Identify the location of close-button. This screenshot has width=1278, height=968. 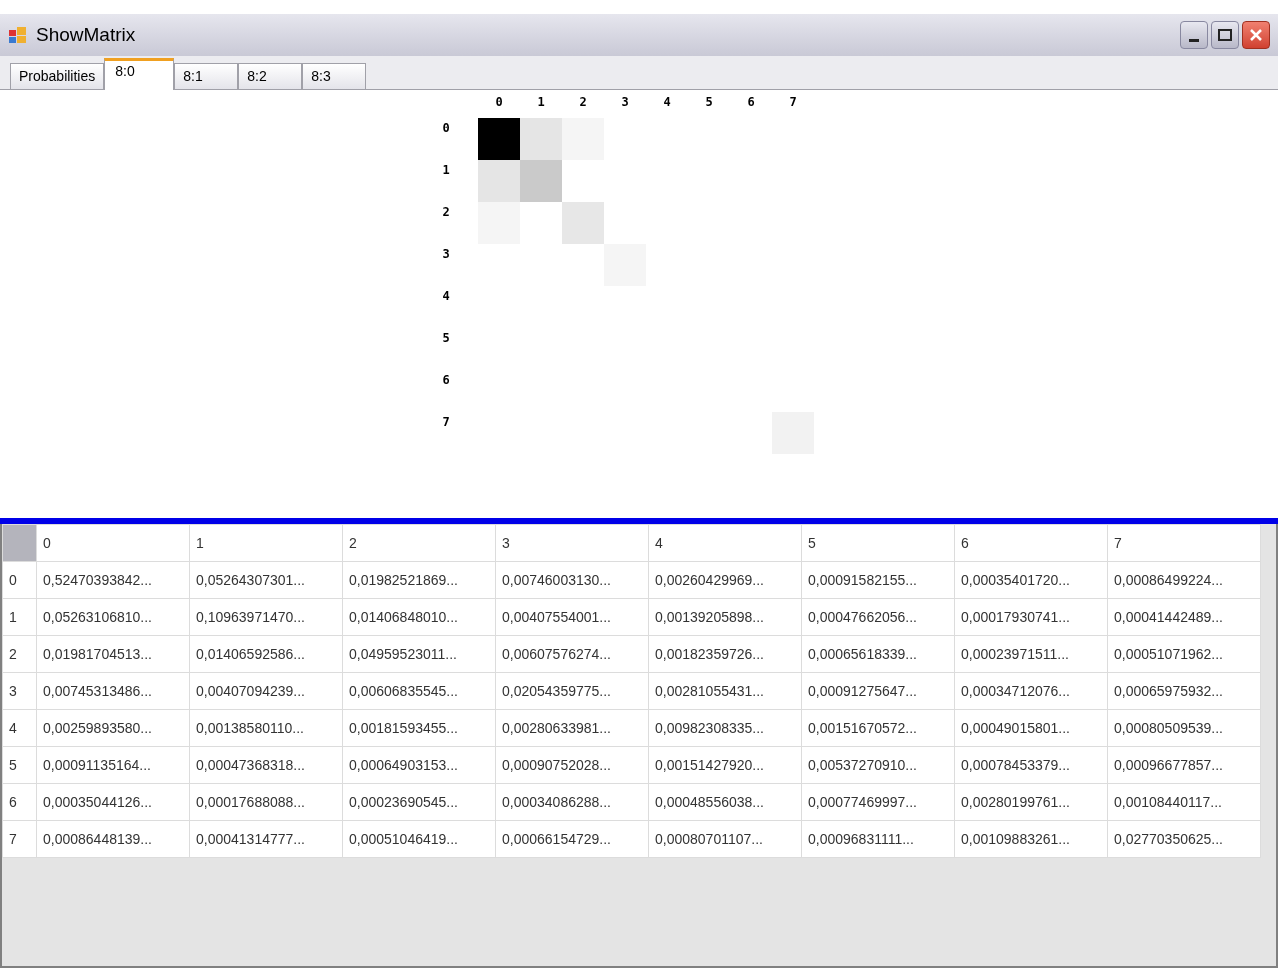
(1256, 35).